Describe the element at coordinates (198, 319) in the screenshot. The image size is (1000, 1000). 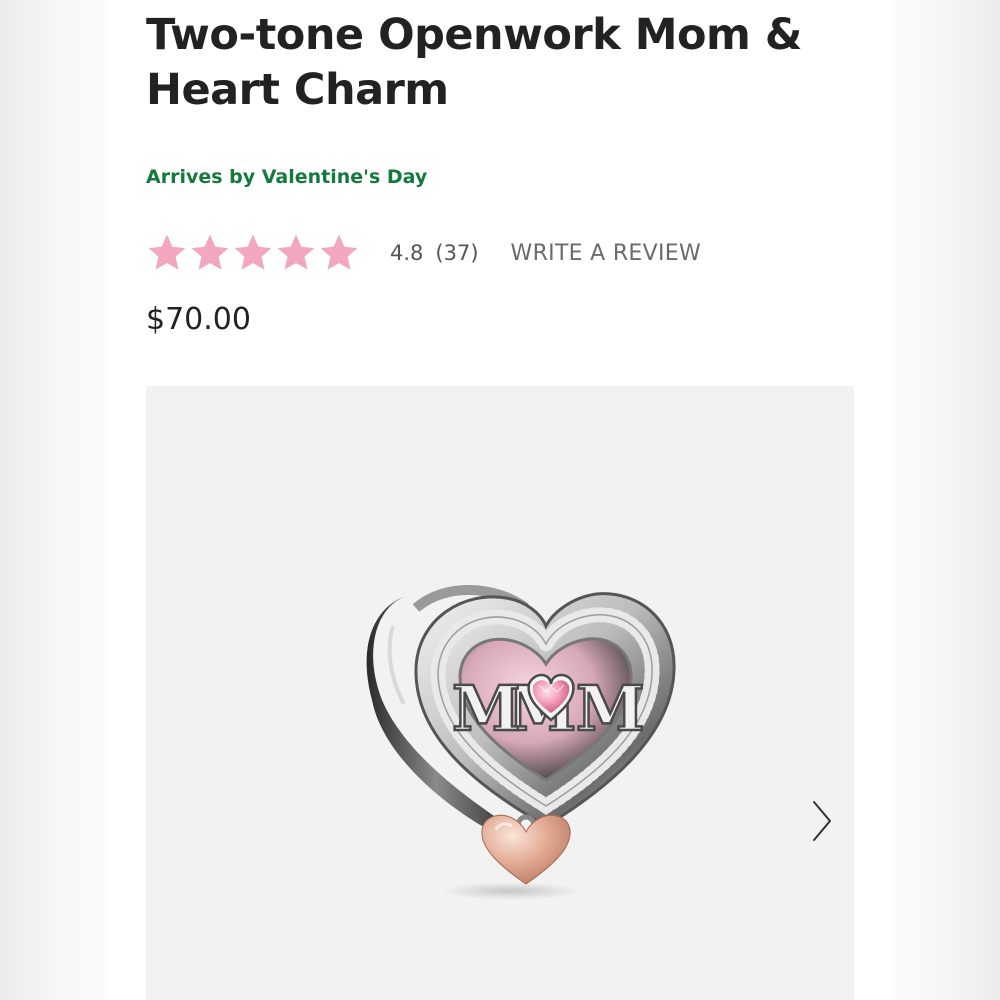
I see `product-price: $70.00` at that location.